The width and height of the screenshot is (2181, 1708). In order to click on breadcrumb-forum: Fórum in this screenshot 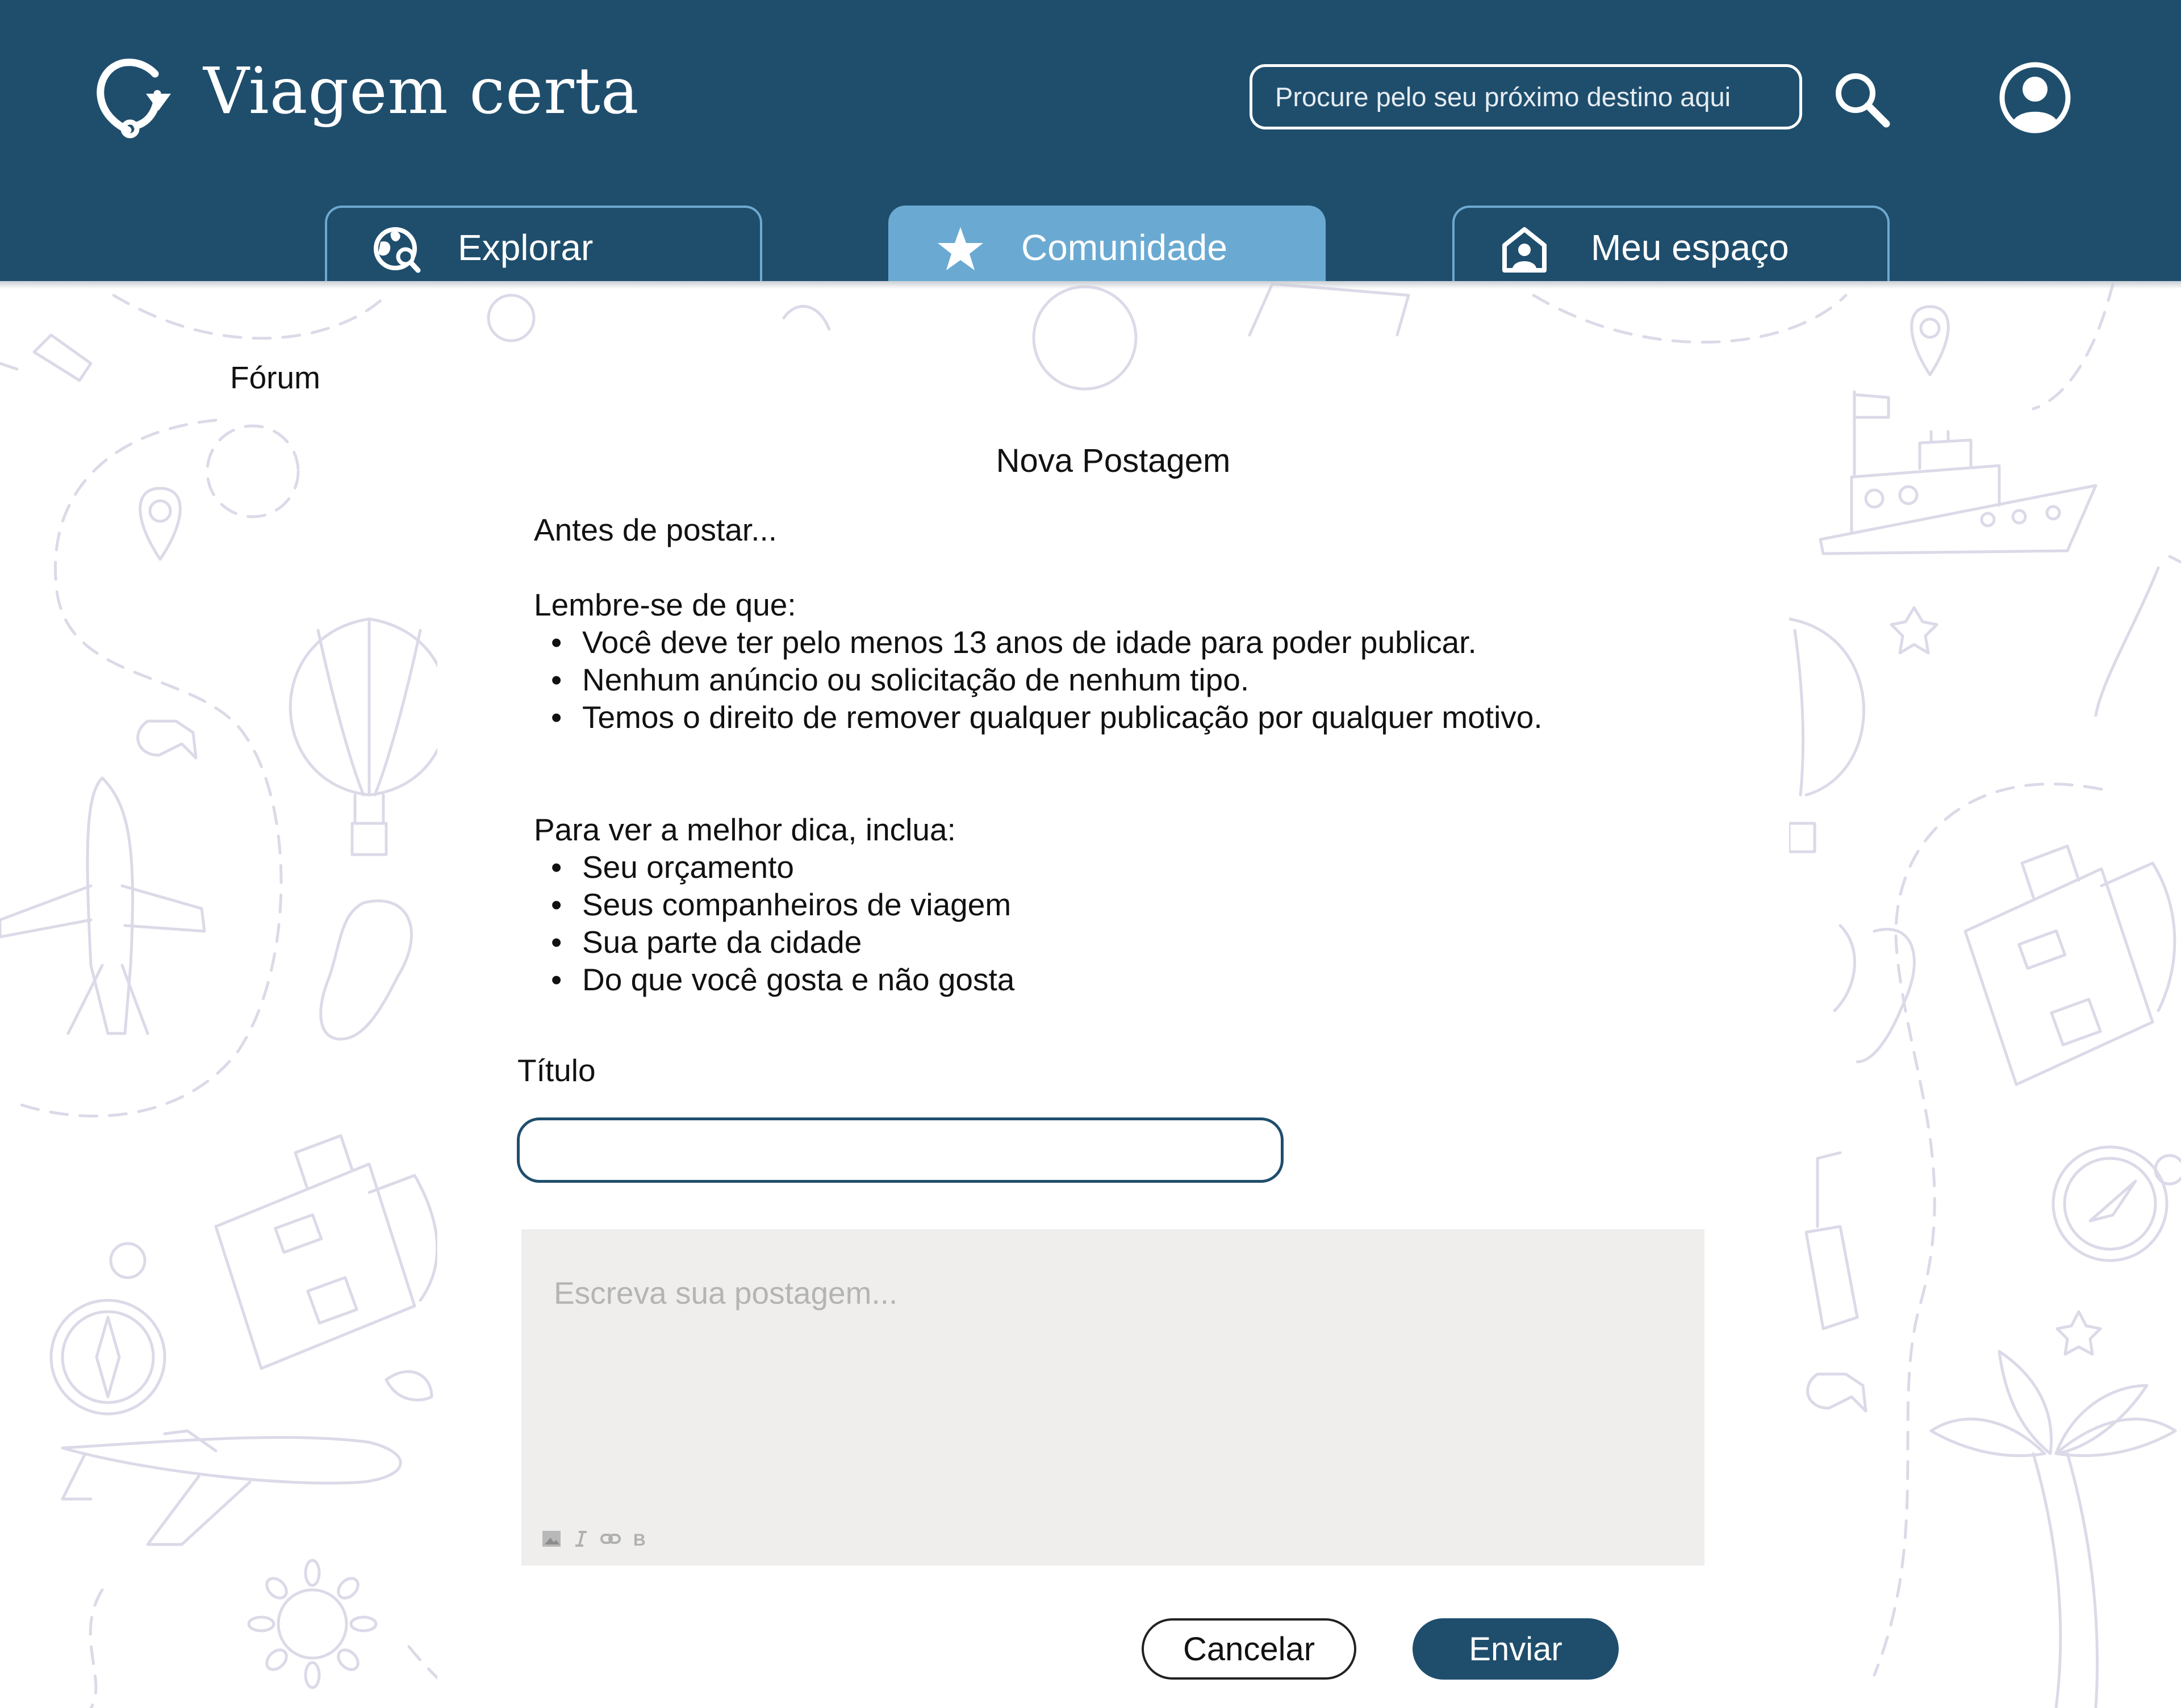, I will do `click(275, 377)`.